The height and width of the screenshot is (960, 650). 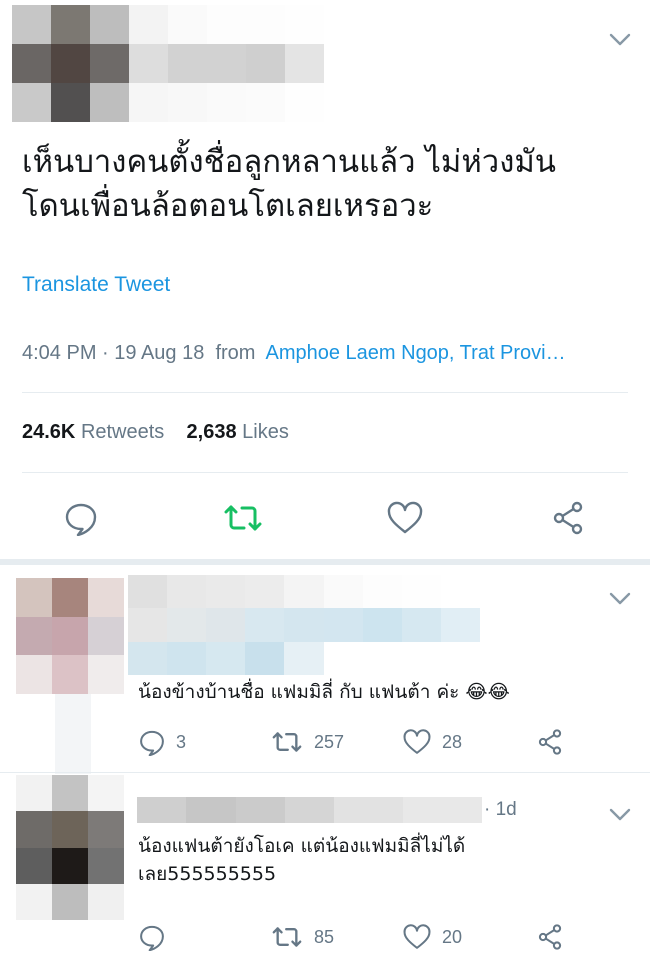 I want to click on retweet-count: 257, so click(x=329, y=741).